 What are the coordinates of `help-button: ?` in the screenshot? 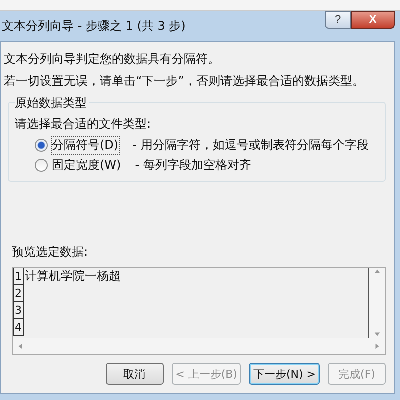 It's located at (338, 20).